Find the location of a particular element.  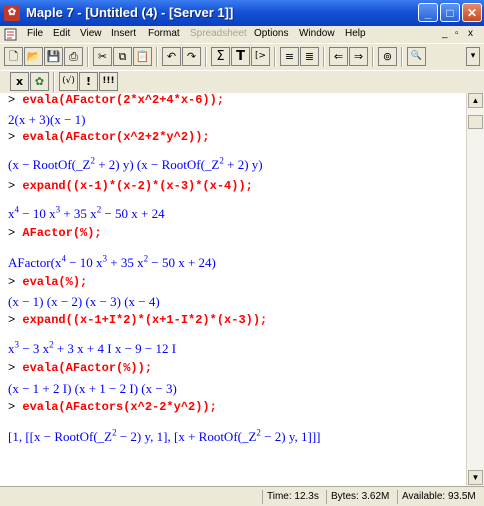

input-text: expand((x-1+I*2)*(x+1-I*2)*(x-3)); is located at coordinates (144, 320).